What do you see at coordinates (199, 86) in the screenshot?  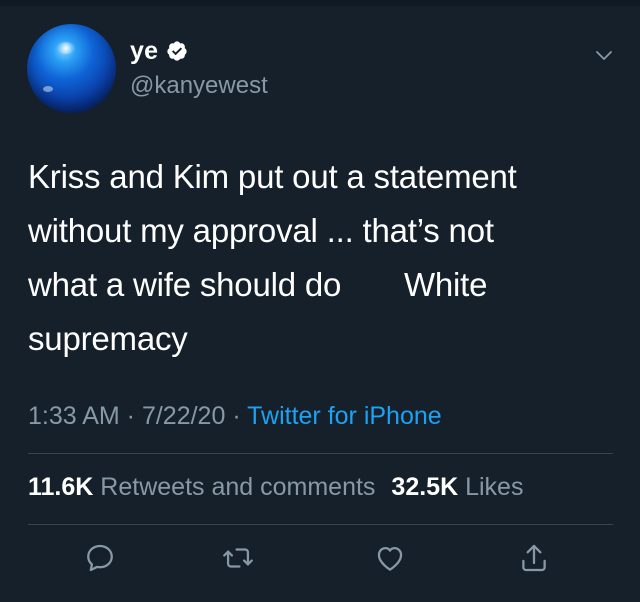 I see `user-handle: @kanyewest` at bounding box center [199, 86].